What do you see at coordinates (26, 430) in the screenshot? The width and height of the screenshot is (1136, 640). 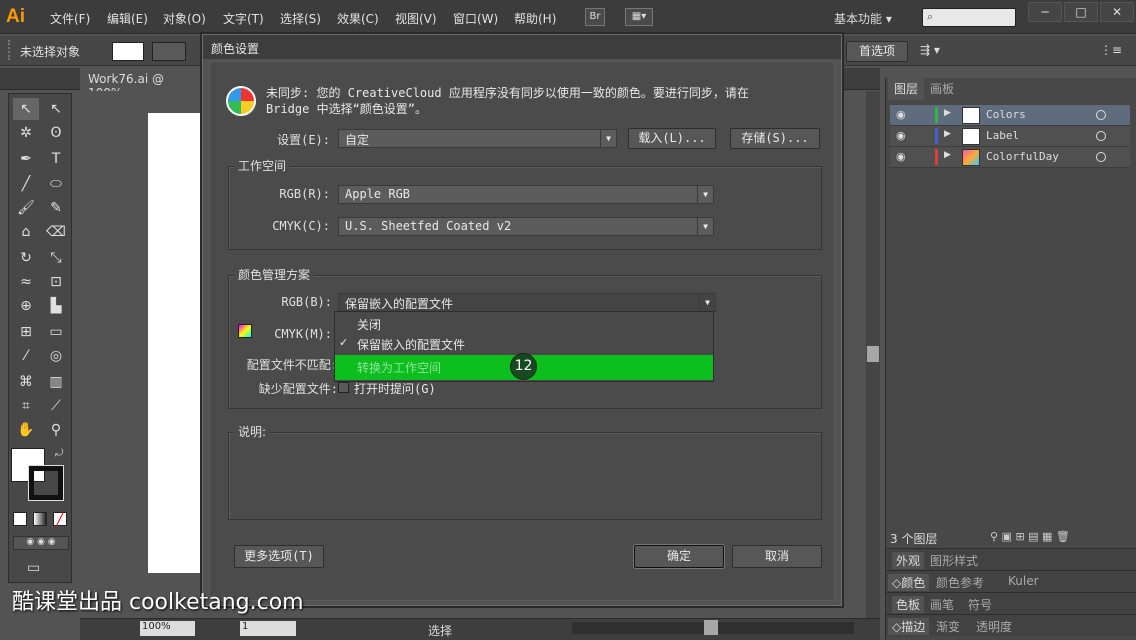 I see `hand-tool-icon: ✋` at bounding box center [26, 430].